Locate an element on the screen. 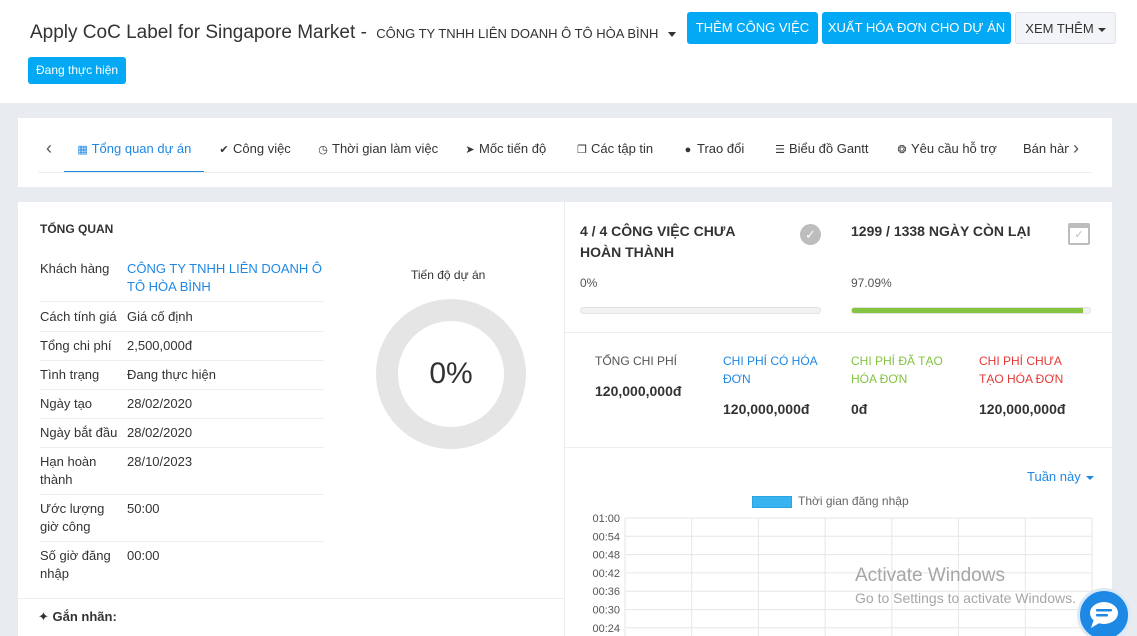 This screenshot has width=1137, height=636. info-row-created-date: Ngày tạo 28/02/2020 is located at coordinates (182, 407).